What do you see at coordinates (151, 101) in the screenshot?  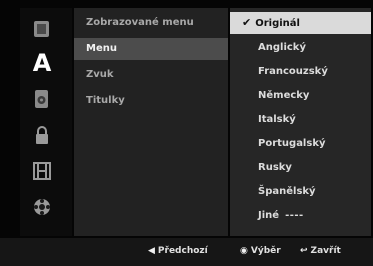 I see `menu-item-subtitles: Titulky` at bounding box center [151, 101].